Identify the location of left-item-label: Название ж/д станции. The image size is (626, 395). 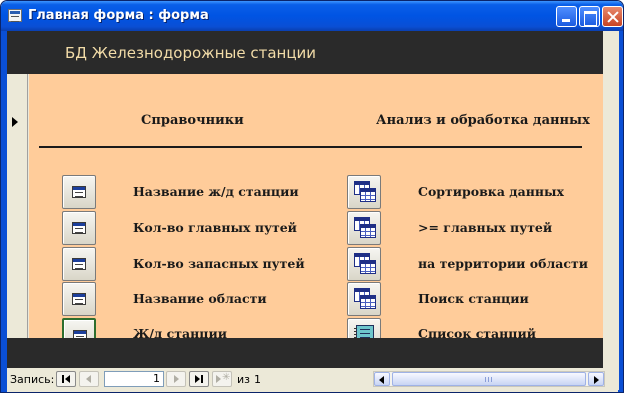
(216, 191).